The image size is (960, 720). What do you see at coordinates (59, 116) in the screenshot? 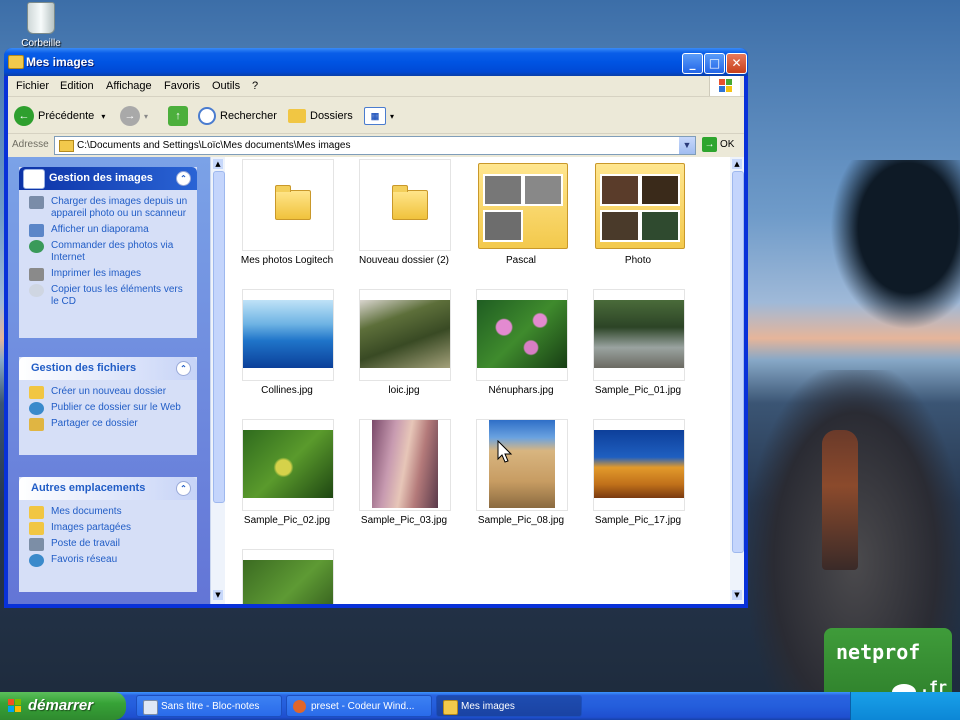
I see `back-button: ← Précédente ▾` at bounding box center [59, 116].